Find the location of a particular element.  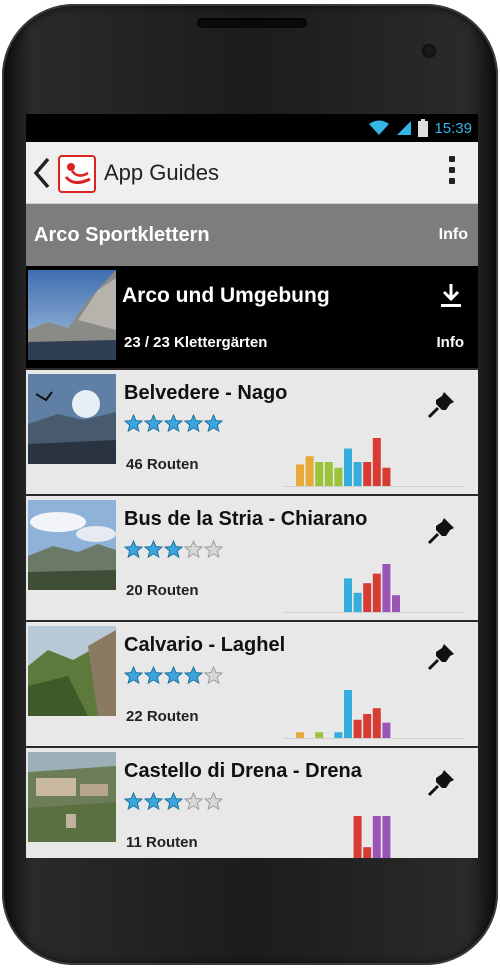

app-logo-icon is located at coordinates (77, 174).